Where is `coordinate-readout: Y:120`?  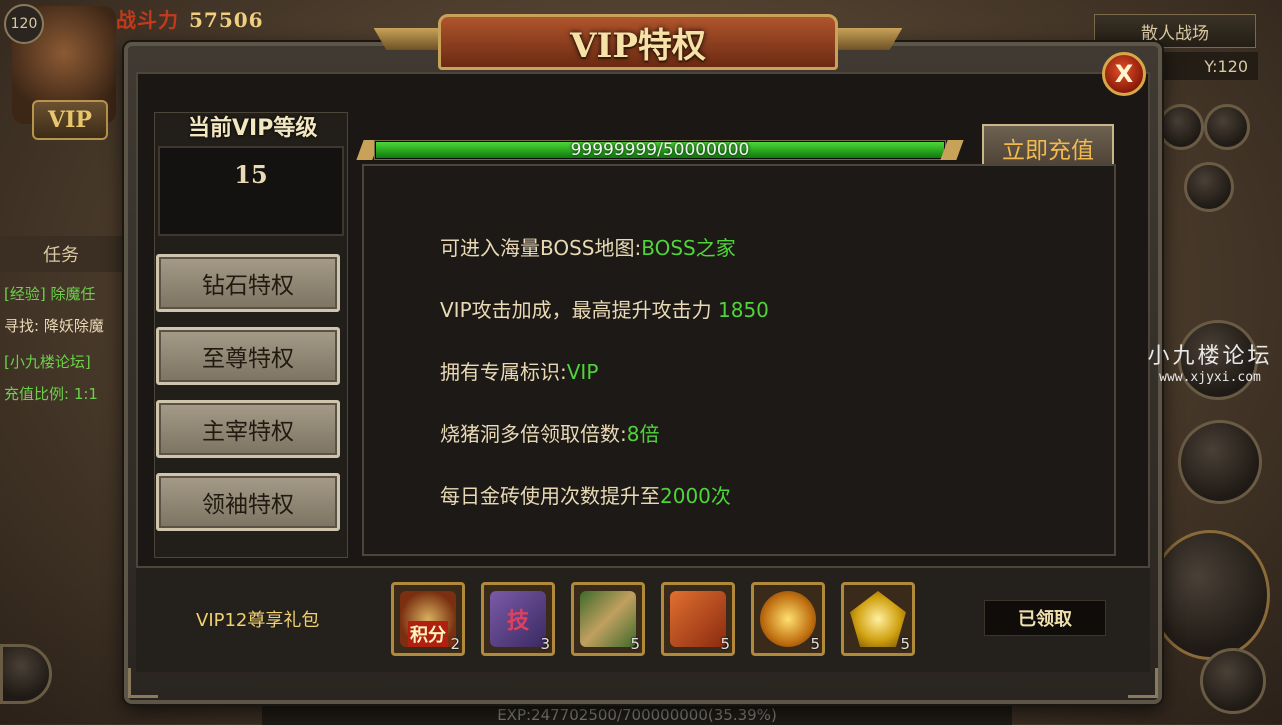
coordinate-readout: Y:120 is located at coordinates (1208, 66).